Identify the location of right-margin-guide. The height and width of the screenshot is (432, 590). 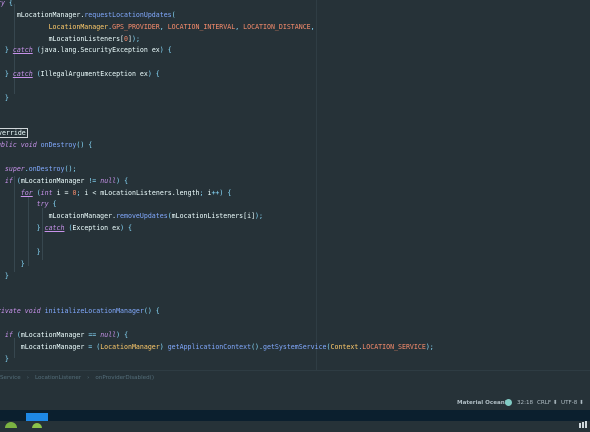
(316, 185).